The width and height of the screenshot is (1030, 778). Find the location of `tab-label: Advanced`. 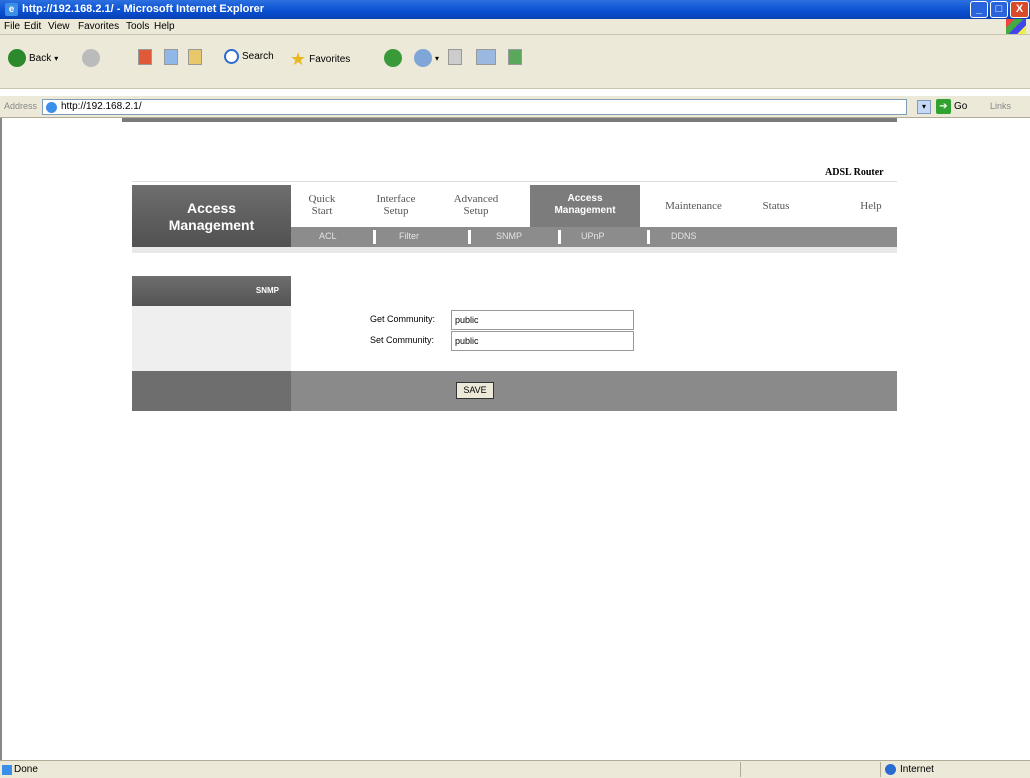

tab-label: Advanced is located at coordinates (476, 199).